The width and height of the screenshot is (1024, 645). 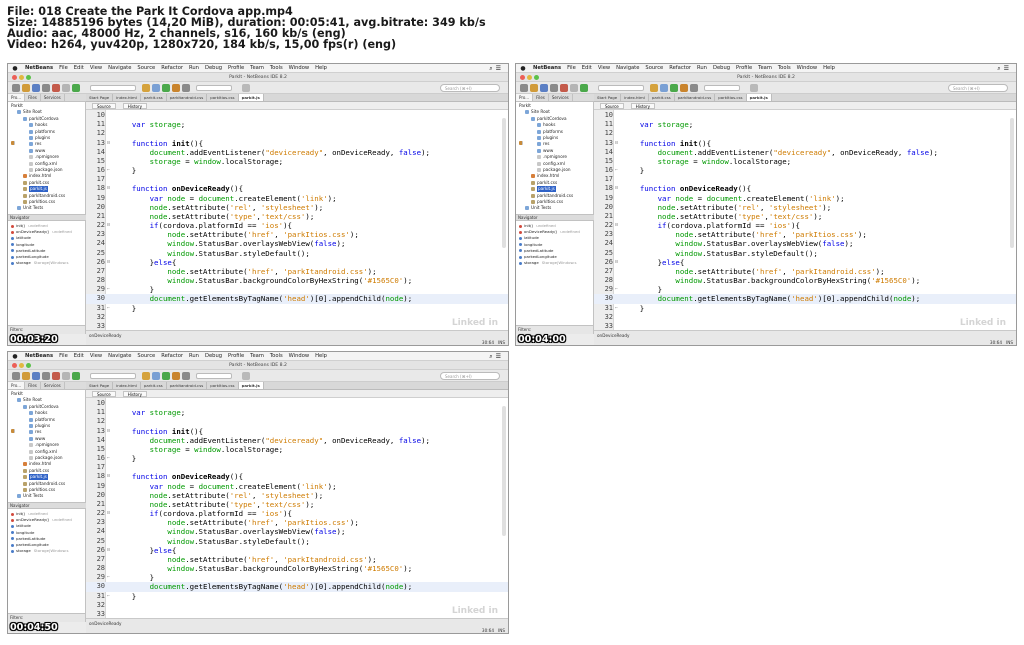 What do you see at coordinates (39, 490) in the screenshot?
I see `tree-item: parkItios.css` at bounding box center [39, 490].